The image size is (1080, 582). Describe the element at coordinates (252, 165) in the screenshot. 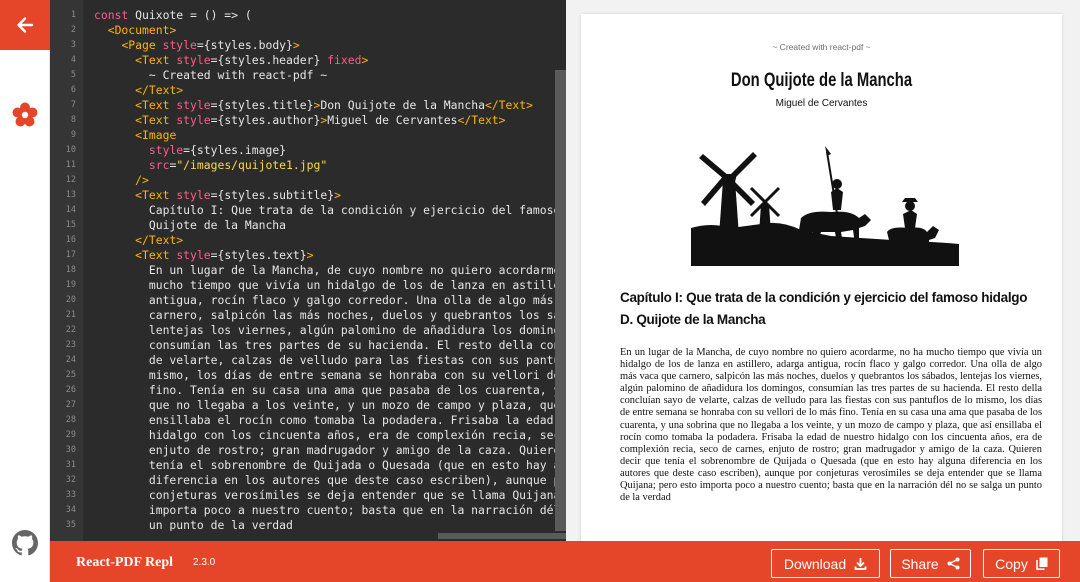

I see `code-token: "/images/quijote1.jpg"` at that location.